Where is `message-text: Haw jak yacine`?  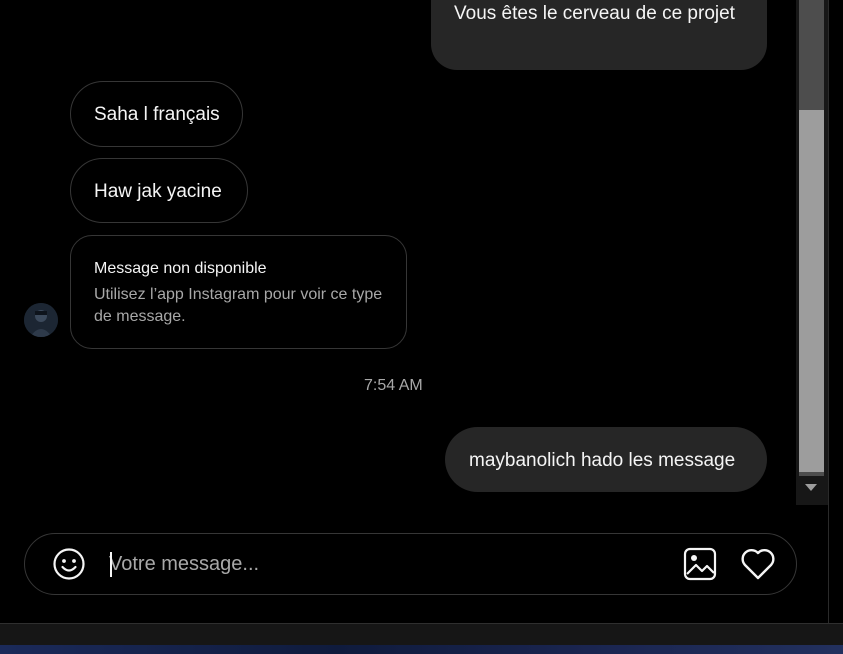
message-text: Haw jak yacine is located at coordinates (158, 191).